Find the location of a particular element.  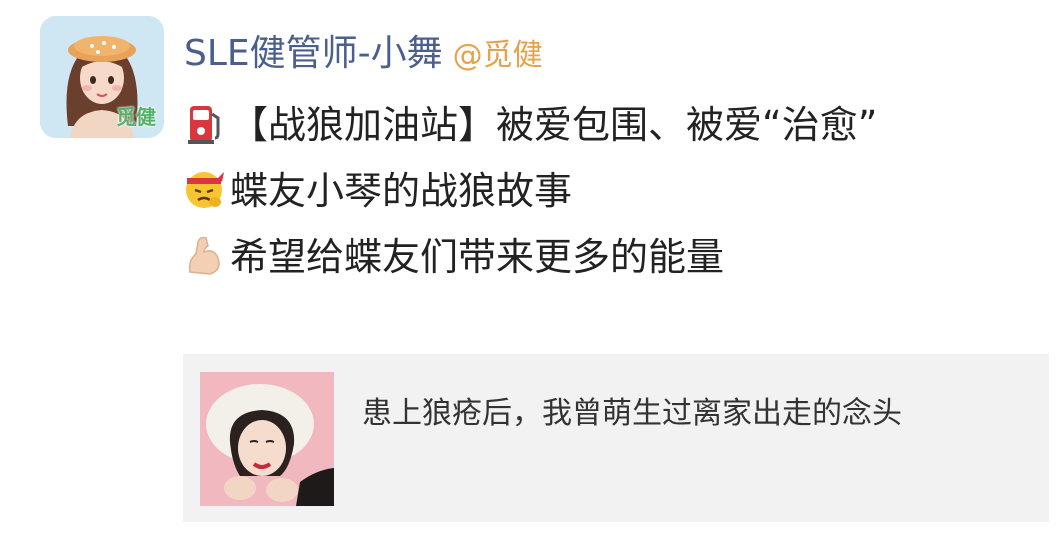

woman-portrait-thumbnail-icon is located at coordinates (267, 439).